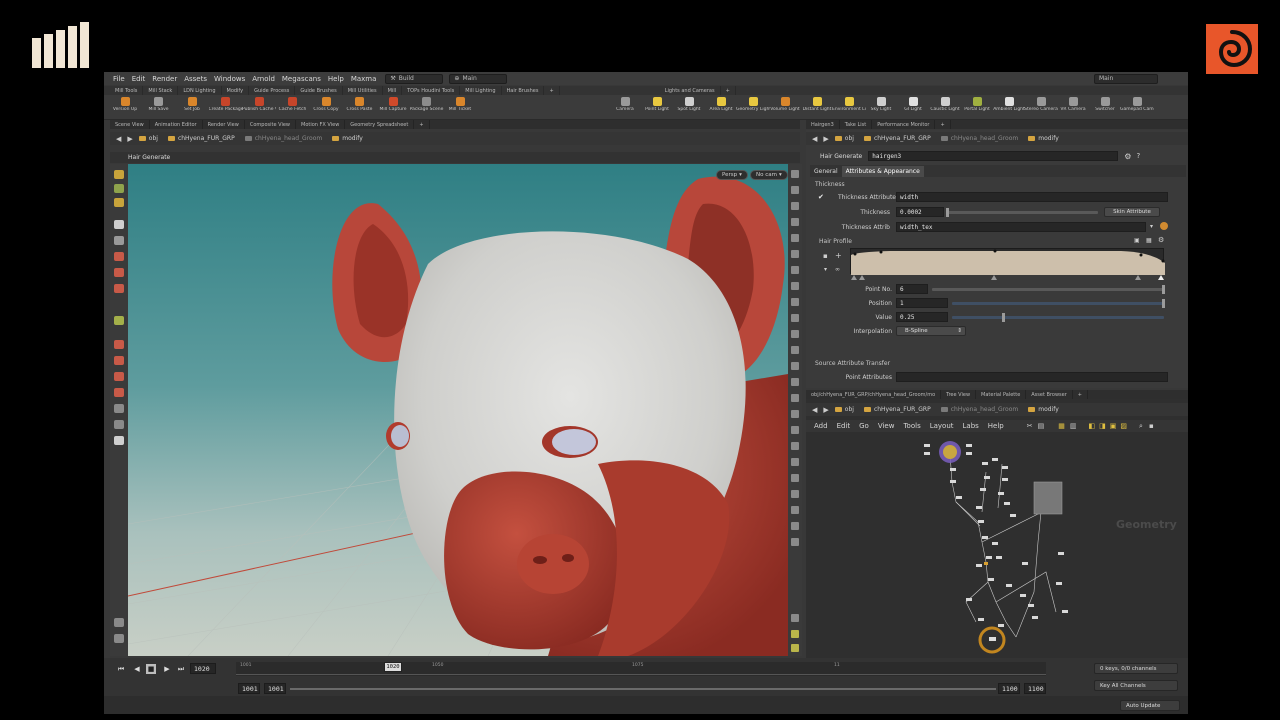 The width and height of the screenshot is (1280, 720). What do you see at coordinates (817, 108) in the screenshot?
I see `shelf-tool-button: Distant Light` at bounding box center [817, 108].